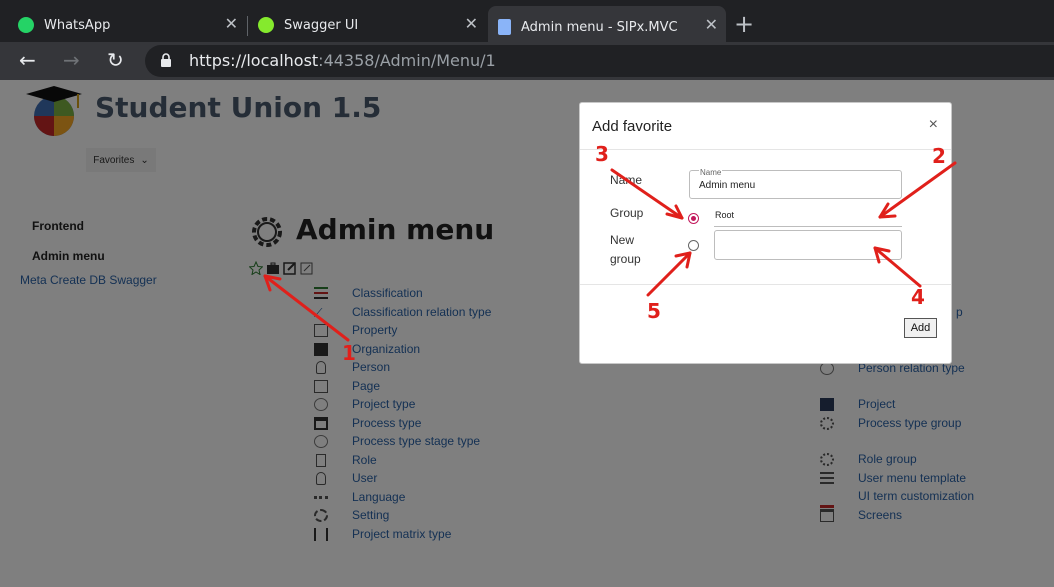 Image resolution: width=1054 pixels, height=587 pixels. I want to click on close-icon: ×, so click(933, 125).